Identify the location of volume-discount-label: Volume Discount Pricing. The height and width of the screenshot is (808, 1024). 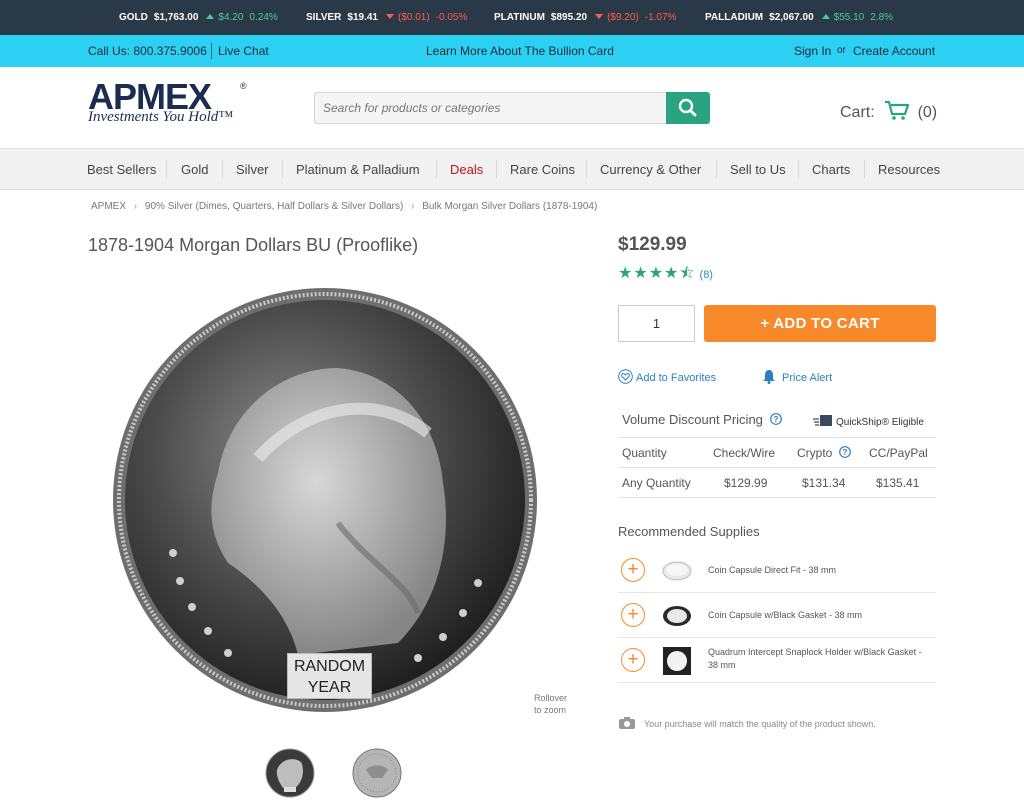
(692, 419).